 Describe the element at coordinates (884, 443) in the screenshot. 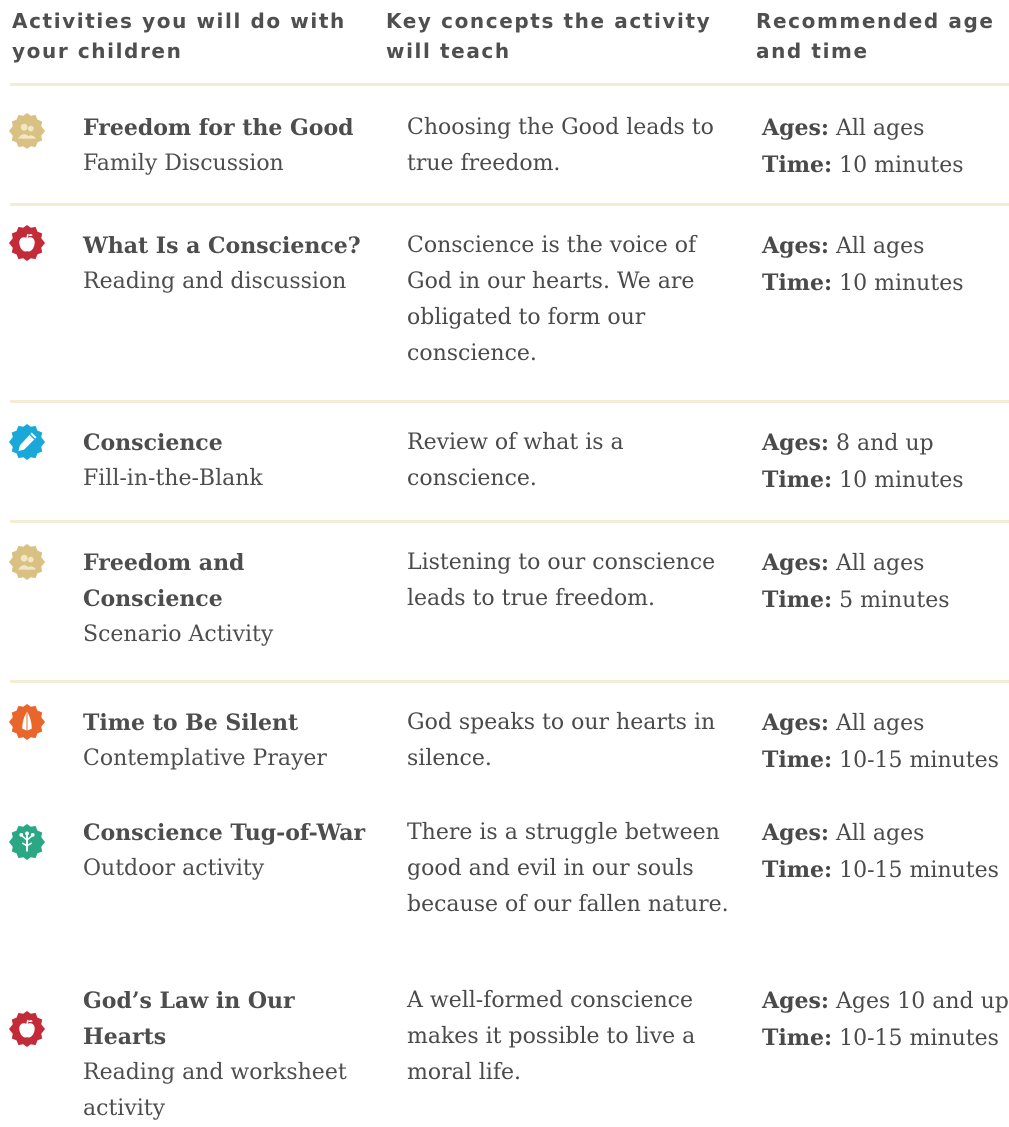

I see `ages-value: 8 and up` at that location.